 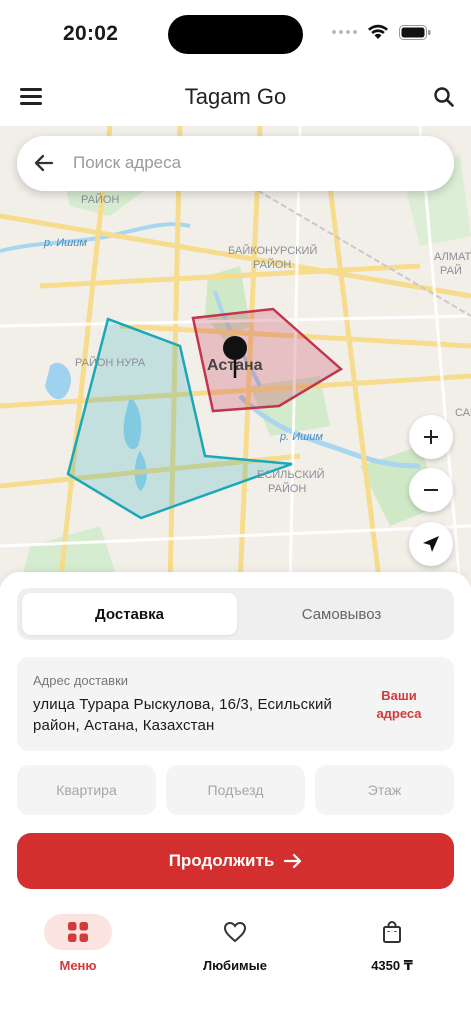 I want to click on bottom-tab-bar: Меню Любимые 4350 ₸, so click(x=235, y=949).